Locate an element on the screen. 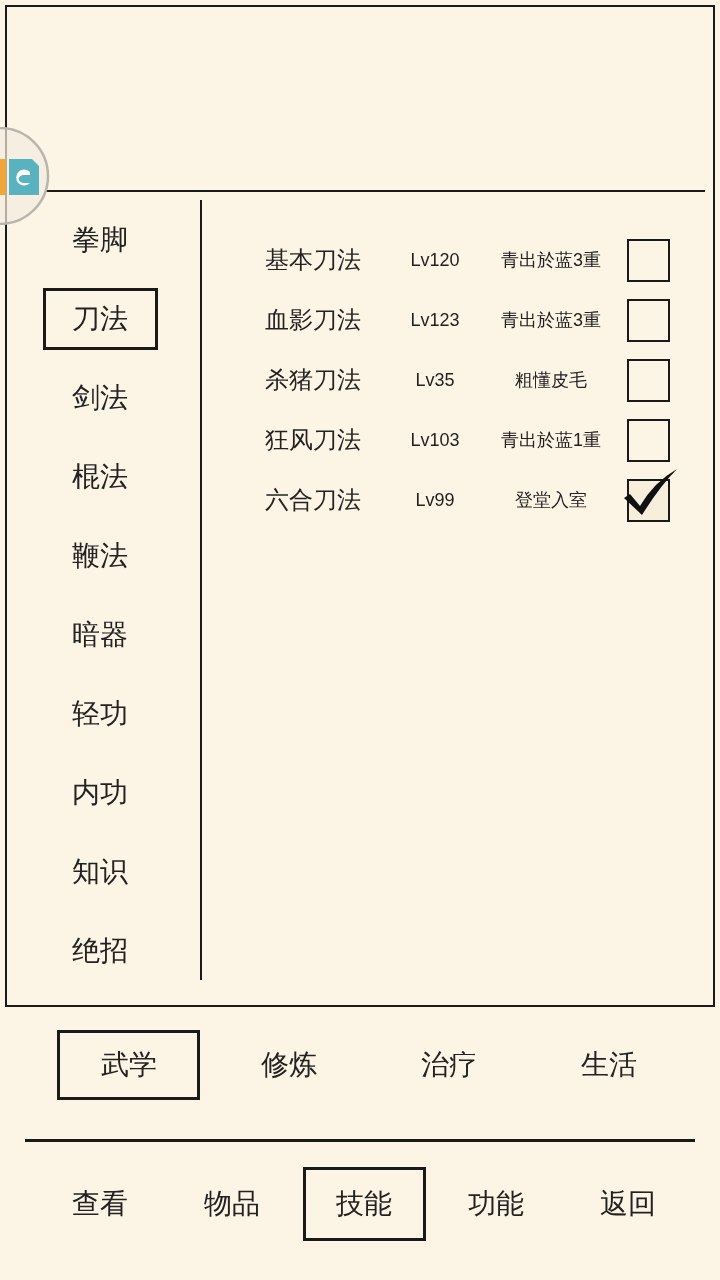 The height and width of the screenshot is (1280, 720). skill-name: 六合刀法 is located at coordinates (313, 500).